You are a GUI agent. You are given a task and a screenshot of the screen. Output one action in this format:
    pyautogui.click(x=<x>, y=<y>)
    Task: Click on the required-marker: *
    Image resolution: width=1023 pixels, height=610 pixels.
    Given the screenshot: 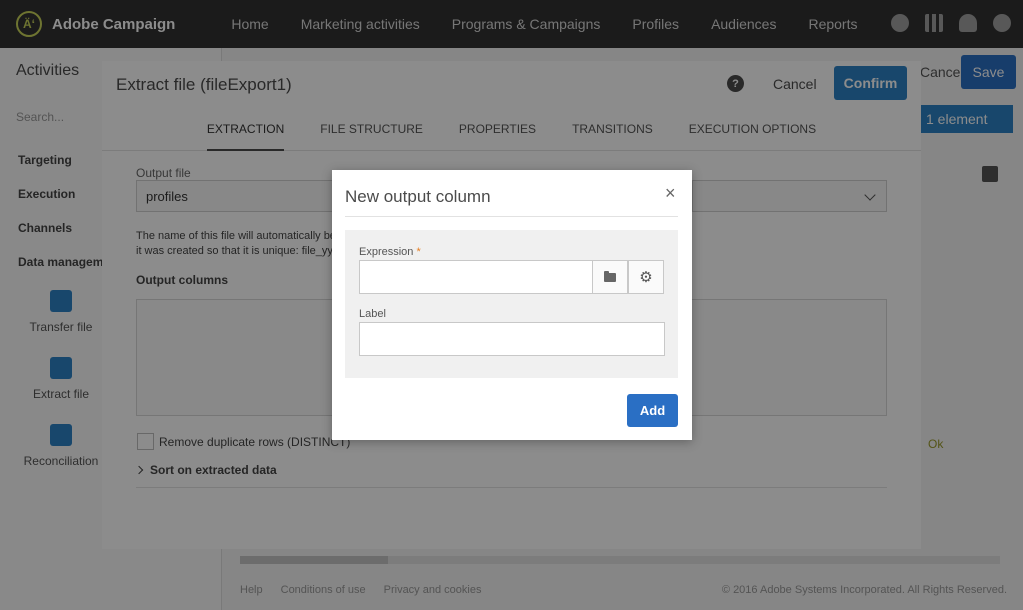 What is the action you would take?
    pyautogui.click(x=418, y=252)
    